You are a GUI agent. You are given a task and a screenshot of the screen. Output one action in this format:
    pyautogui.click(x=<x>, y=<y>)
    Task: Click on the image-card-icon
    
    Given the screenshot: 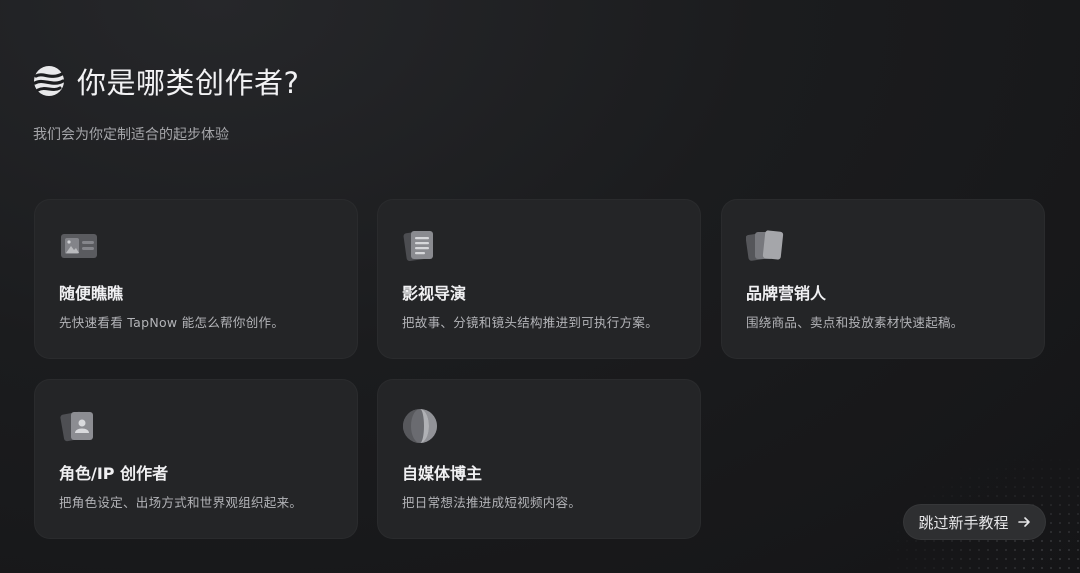 What is the action you would take?
    pyautogui.click(x=79, y=246)
    